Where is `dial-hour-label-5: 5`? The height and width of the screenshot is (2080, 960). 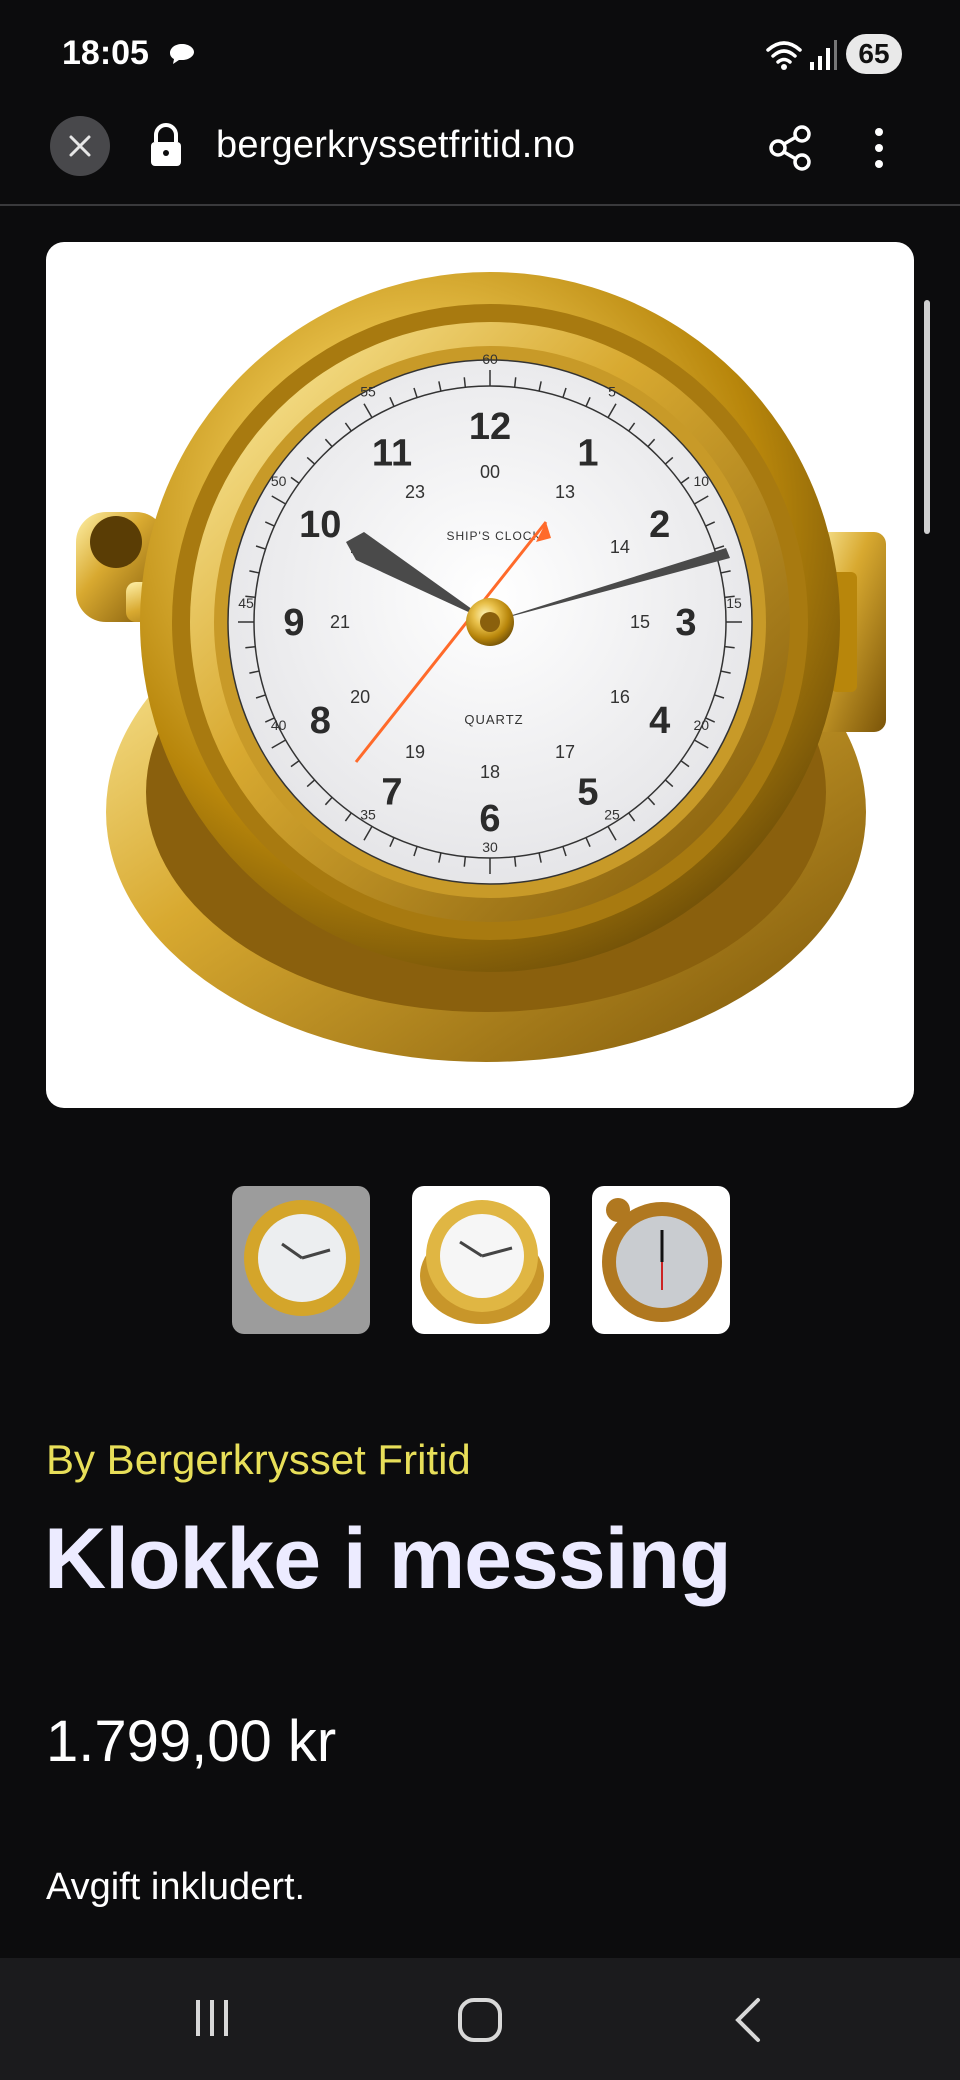
dial-hour-label-5: 5 is located at coordinates (587, 793).